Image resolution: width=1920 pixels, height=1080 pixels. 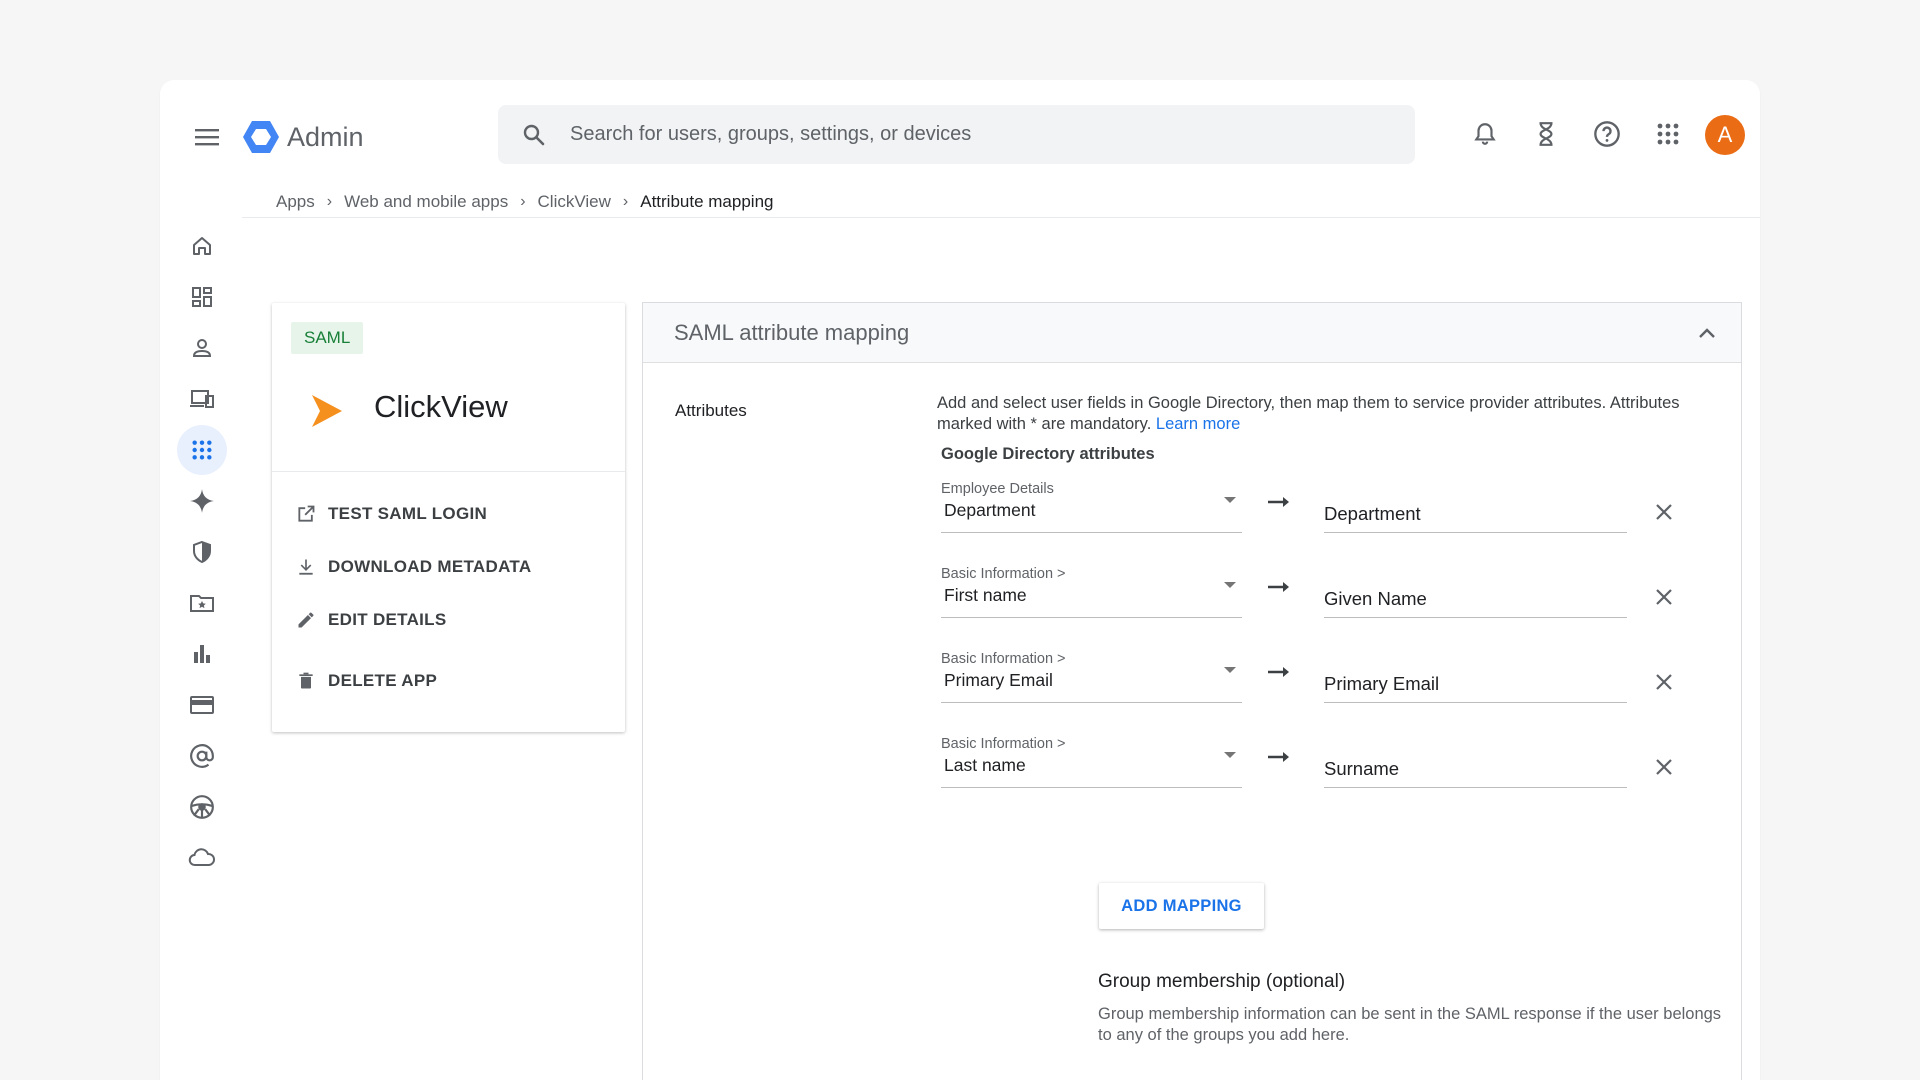 I want to click on sp-attribute-value: Department, so click(x=1372, y=513).